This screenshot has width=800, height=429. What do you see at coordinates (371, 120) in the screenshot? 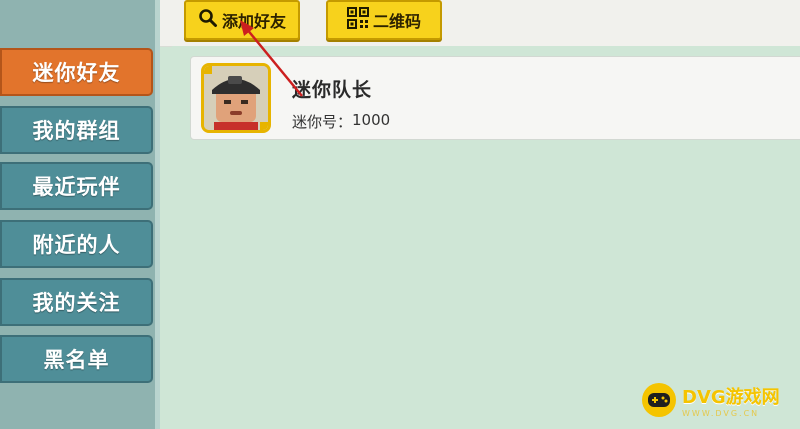
I see `friend-id-value: 1000` at bounding box center [371, 120].